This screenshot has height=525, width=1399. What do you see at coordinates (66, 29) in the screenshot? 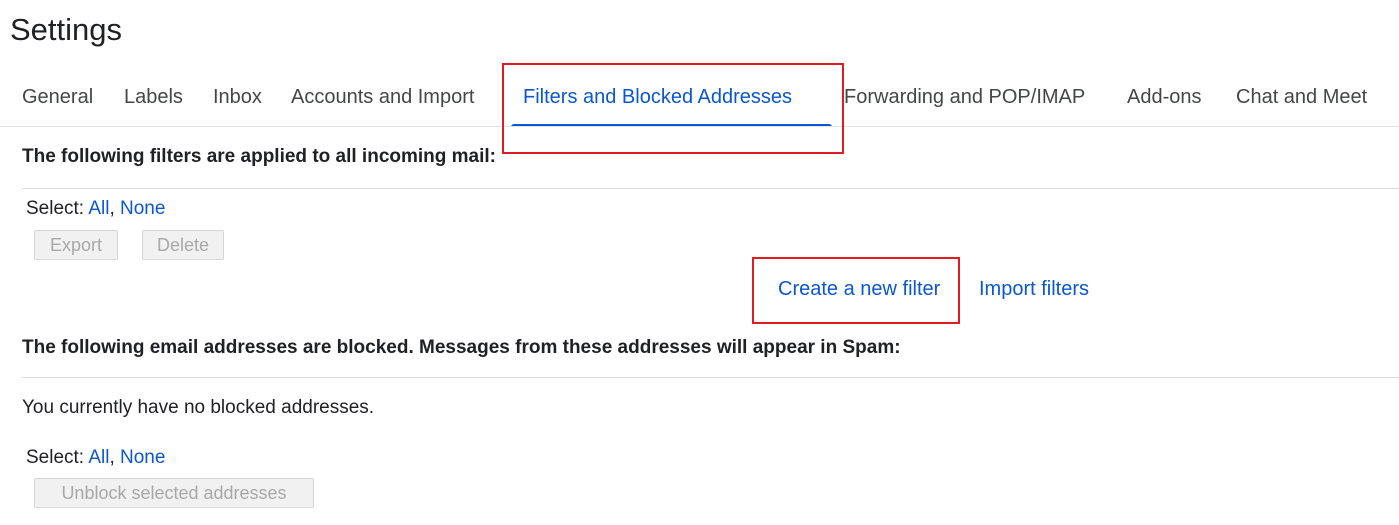
I see `page-title: Settings` at bounding box center [66, 29].